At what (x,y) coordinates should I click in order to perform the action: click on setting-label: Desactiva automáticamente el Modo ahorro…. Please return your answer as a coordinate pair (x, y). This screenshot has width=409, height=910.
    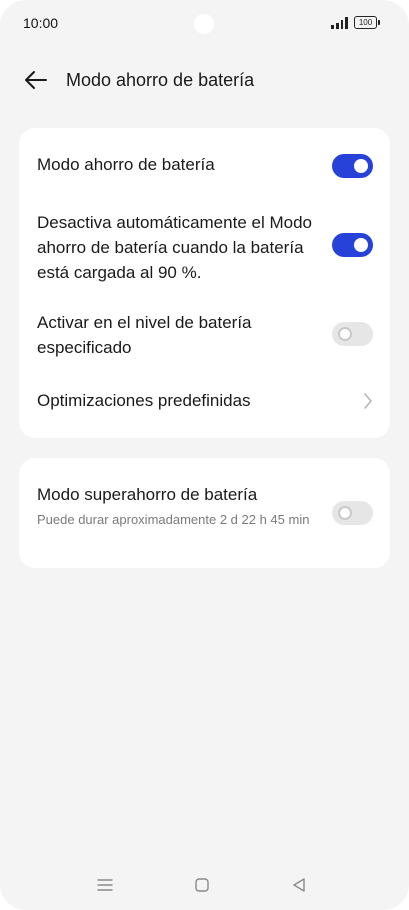
    Looking at the image, I should click on (174, 247).